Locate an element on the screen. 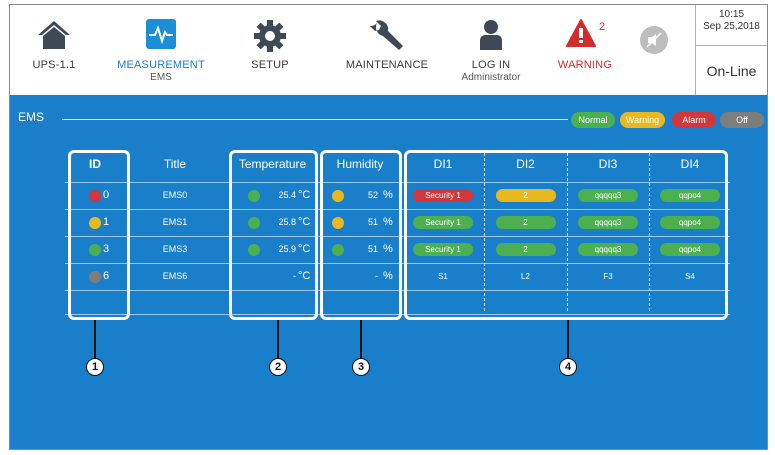  nav-warning-button: 2 WARNING is located at coordinates (585, 50).